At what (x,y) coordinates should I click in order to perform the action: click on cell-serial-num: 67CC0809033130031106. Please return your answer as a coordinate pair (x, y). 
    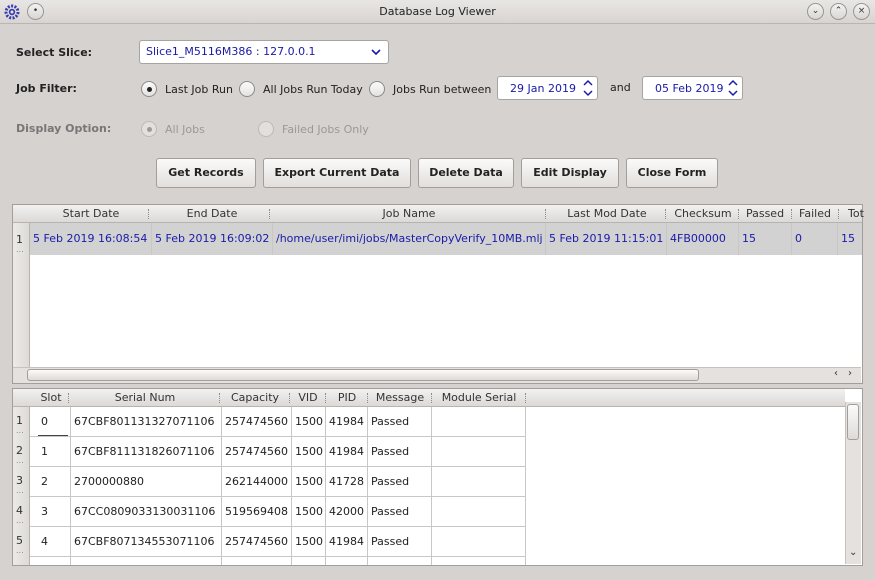
    Looking at the image, I should click on (145, 511).